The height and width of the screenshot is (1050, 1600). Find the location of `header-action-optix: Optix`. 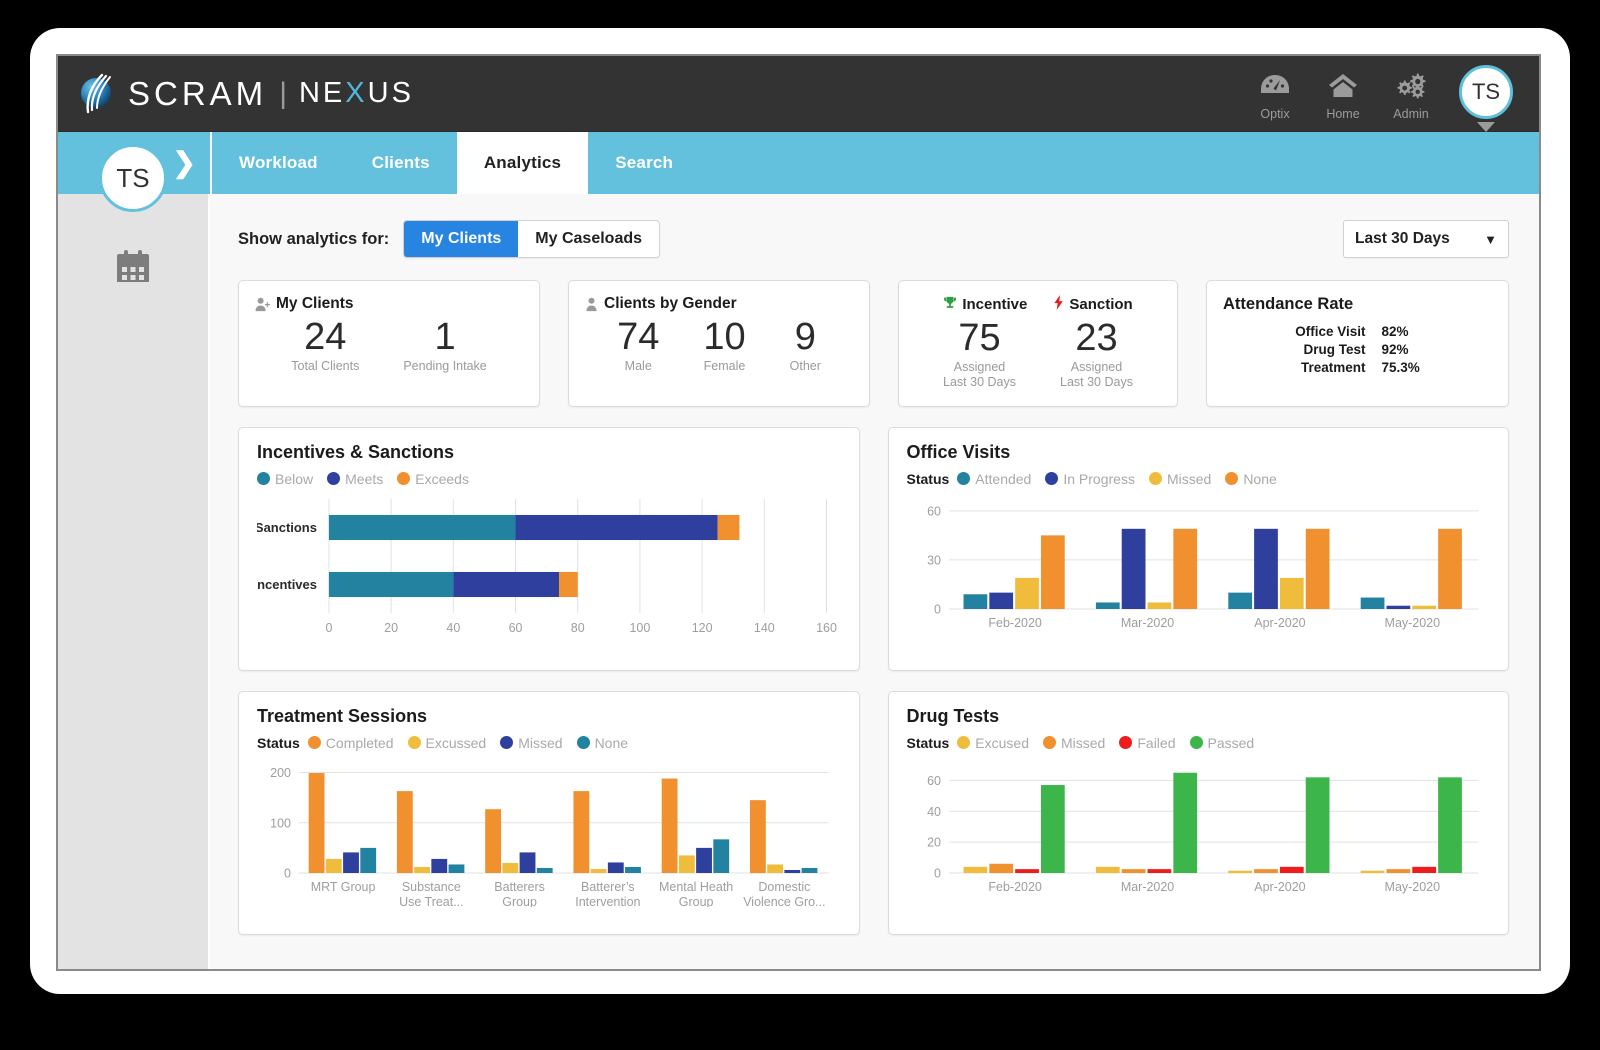

header-action-optix: Optix is located at coordinates (1275, 97).